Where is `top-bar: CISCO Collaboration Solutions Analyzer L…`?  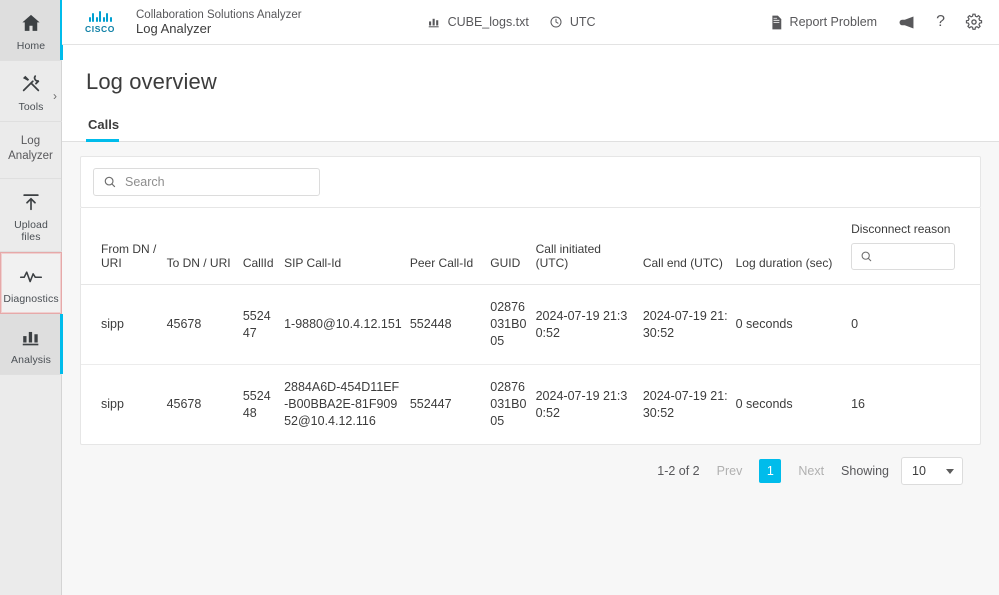
top-bar: CISCO Collaboration Solutions Analyzer L… is located at coordinates (530, 22).